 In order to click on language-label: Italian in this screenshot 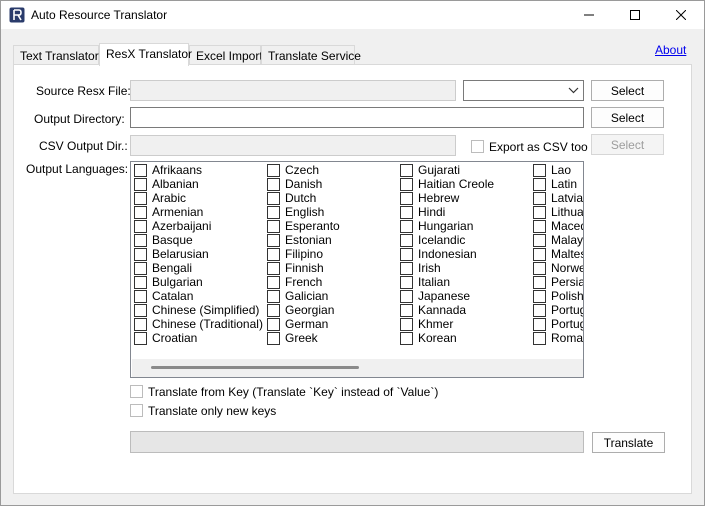, I will do `click(434, 282)`.